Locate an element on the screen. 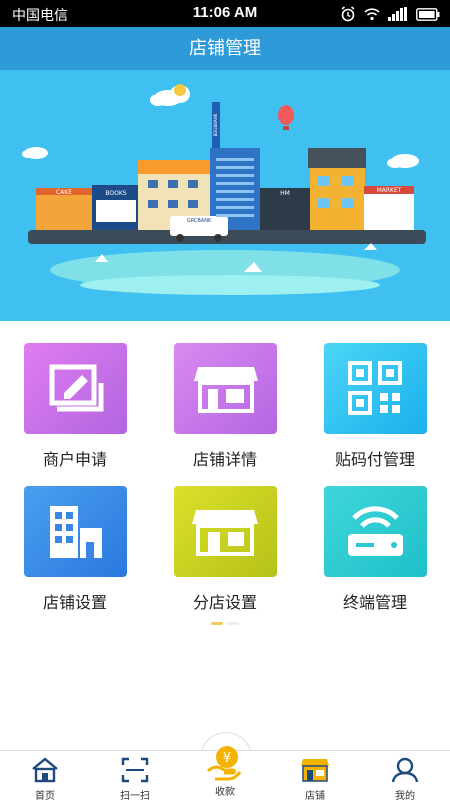 Image resolution: width=450 pixels, height=802 pixels. app-header: 店铺管理 is located at coordinates (225, 48).